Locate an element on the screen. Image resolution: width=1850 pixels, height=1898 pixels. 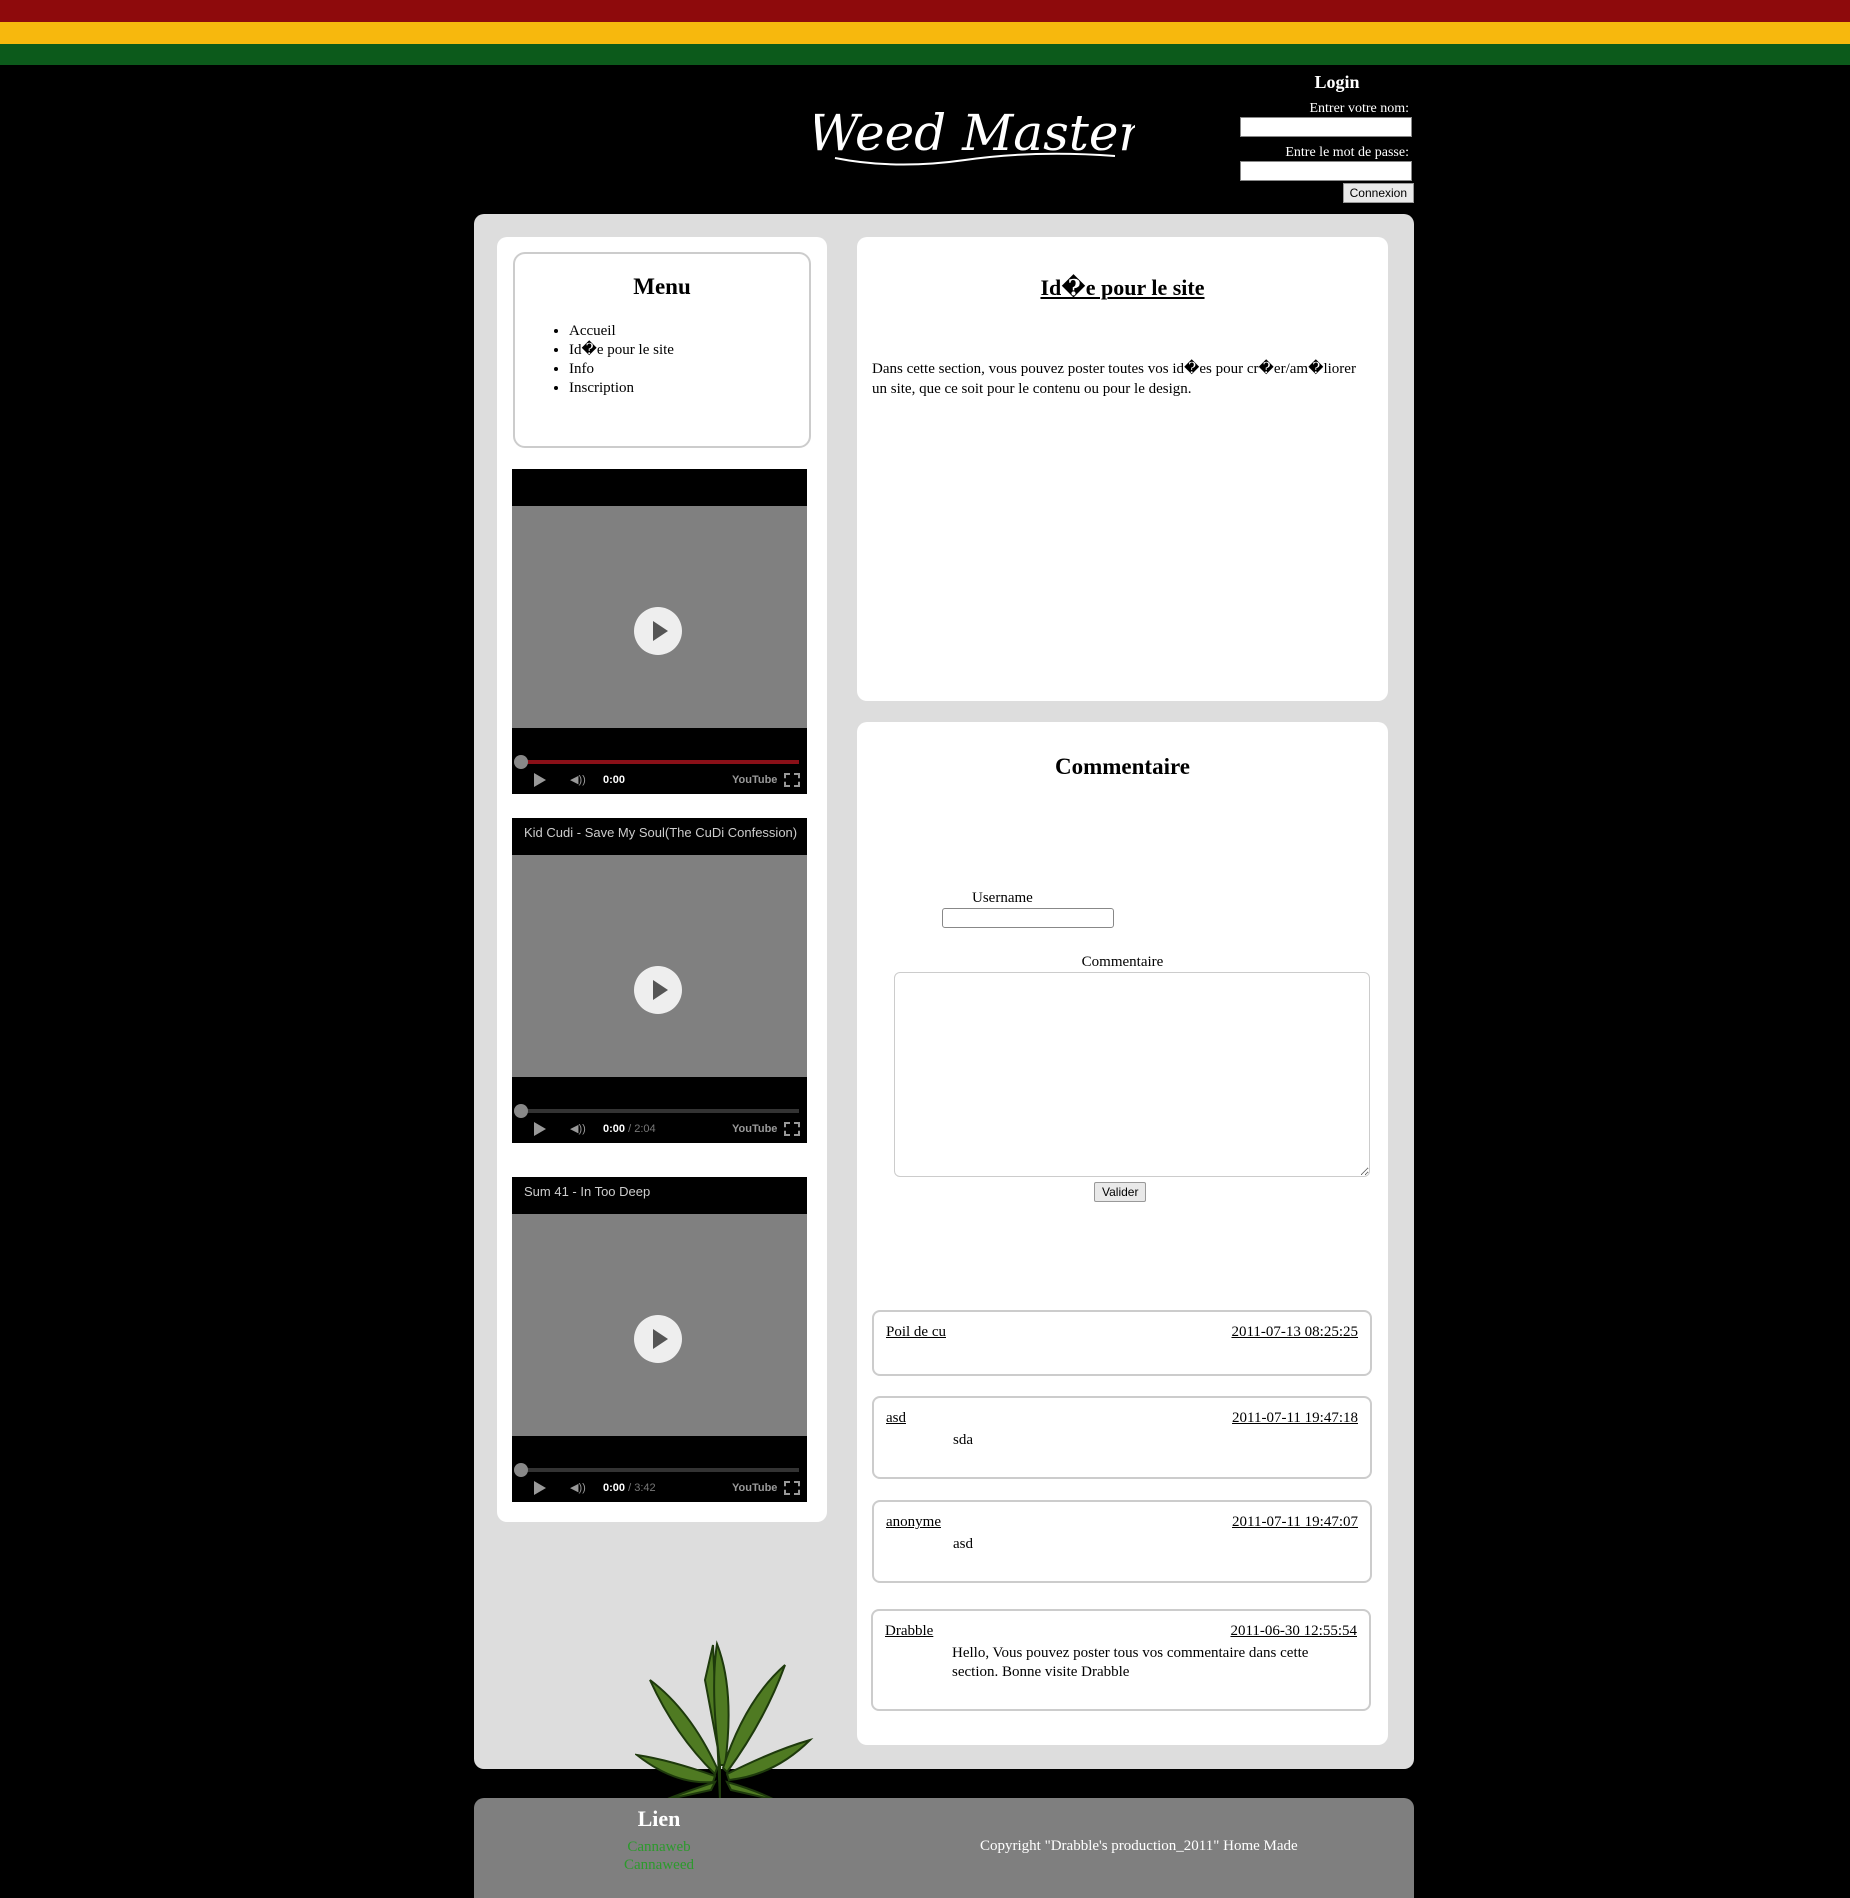
comment-item: asd 2011-07-11 19:47:18 sda is located at coordinates (1122, 1437).